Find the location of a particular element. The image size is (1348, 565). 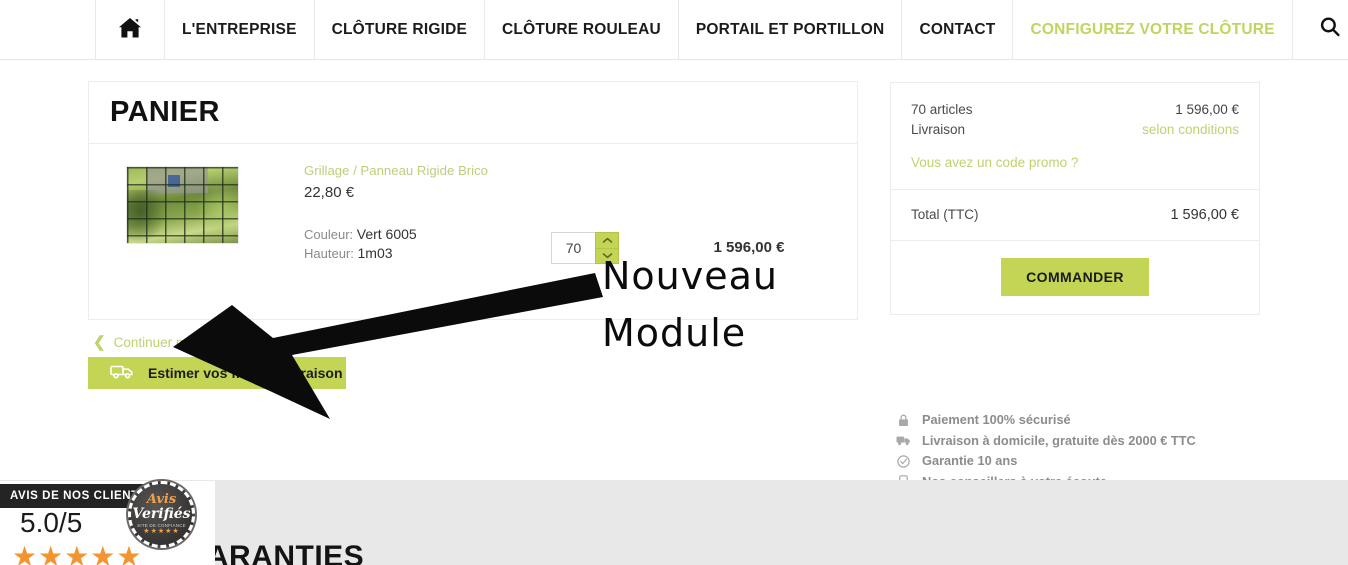

continue-shopping-link: ❮ Continuer mes achats is located at coordinates (169, 342).